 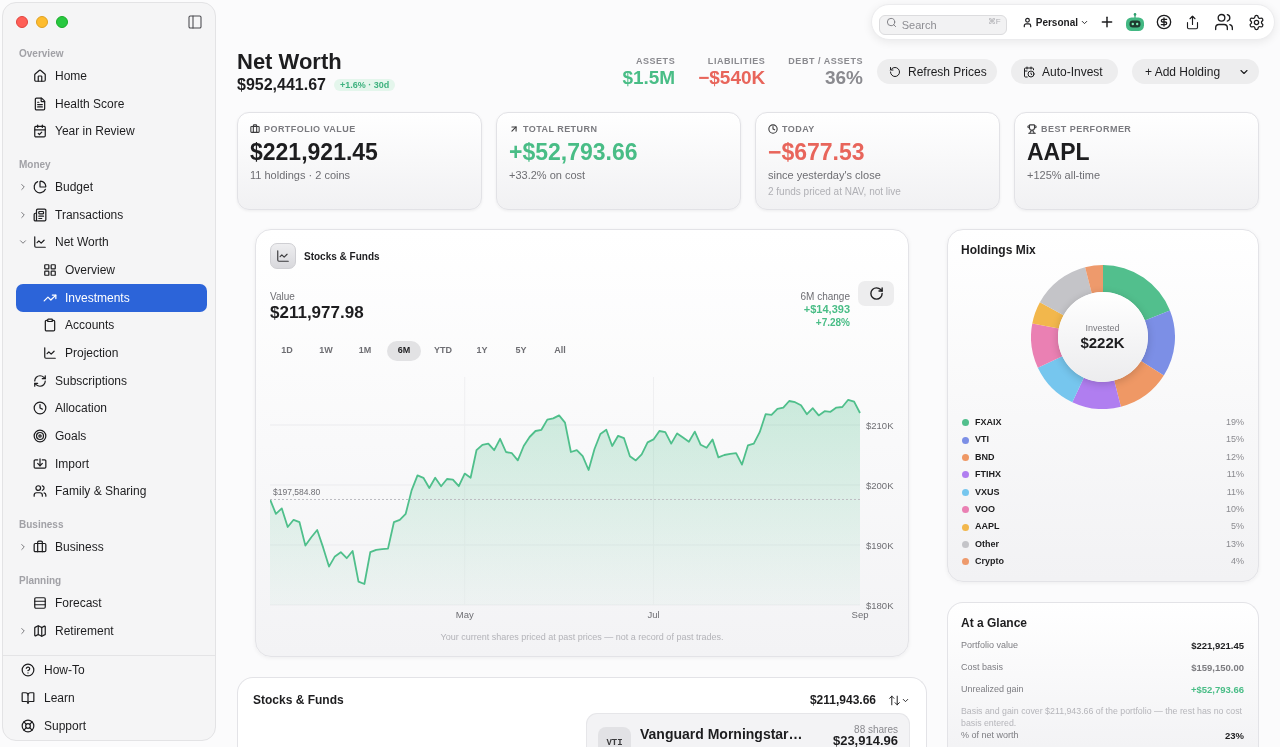 I want to click on stat-value: 36%, so click(x=843, y=77).